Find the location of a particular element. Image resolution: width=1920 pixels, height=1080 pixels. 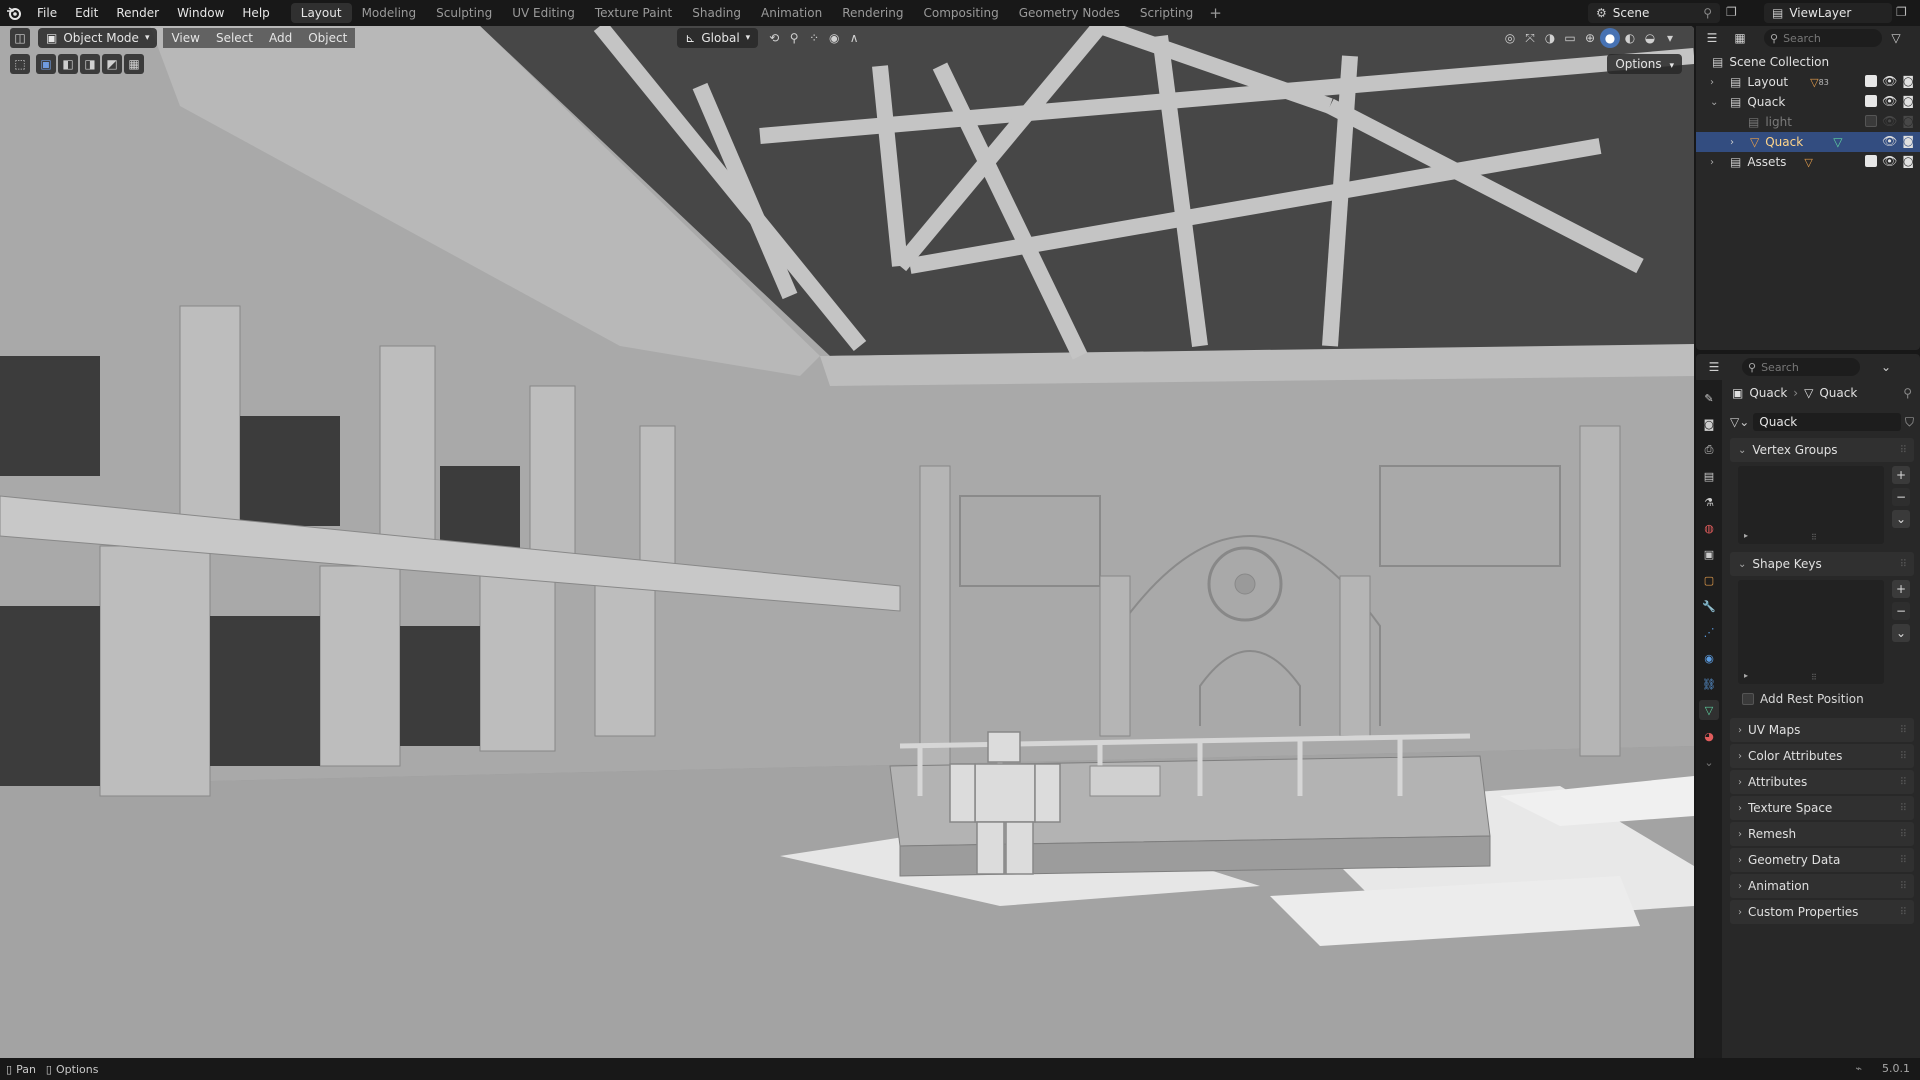

filter-icon: ▽ is located at coordinates (1896, 38).